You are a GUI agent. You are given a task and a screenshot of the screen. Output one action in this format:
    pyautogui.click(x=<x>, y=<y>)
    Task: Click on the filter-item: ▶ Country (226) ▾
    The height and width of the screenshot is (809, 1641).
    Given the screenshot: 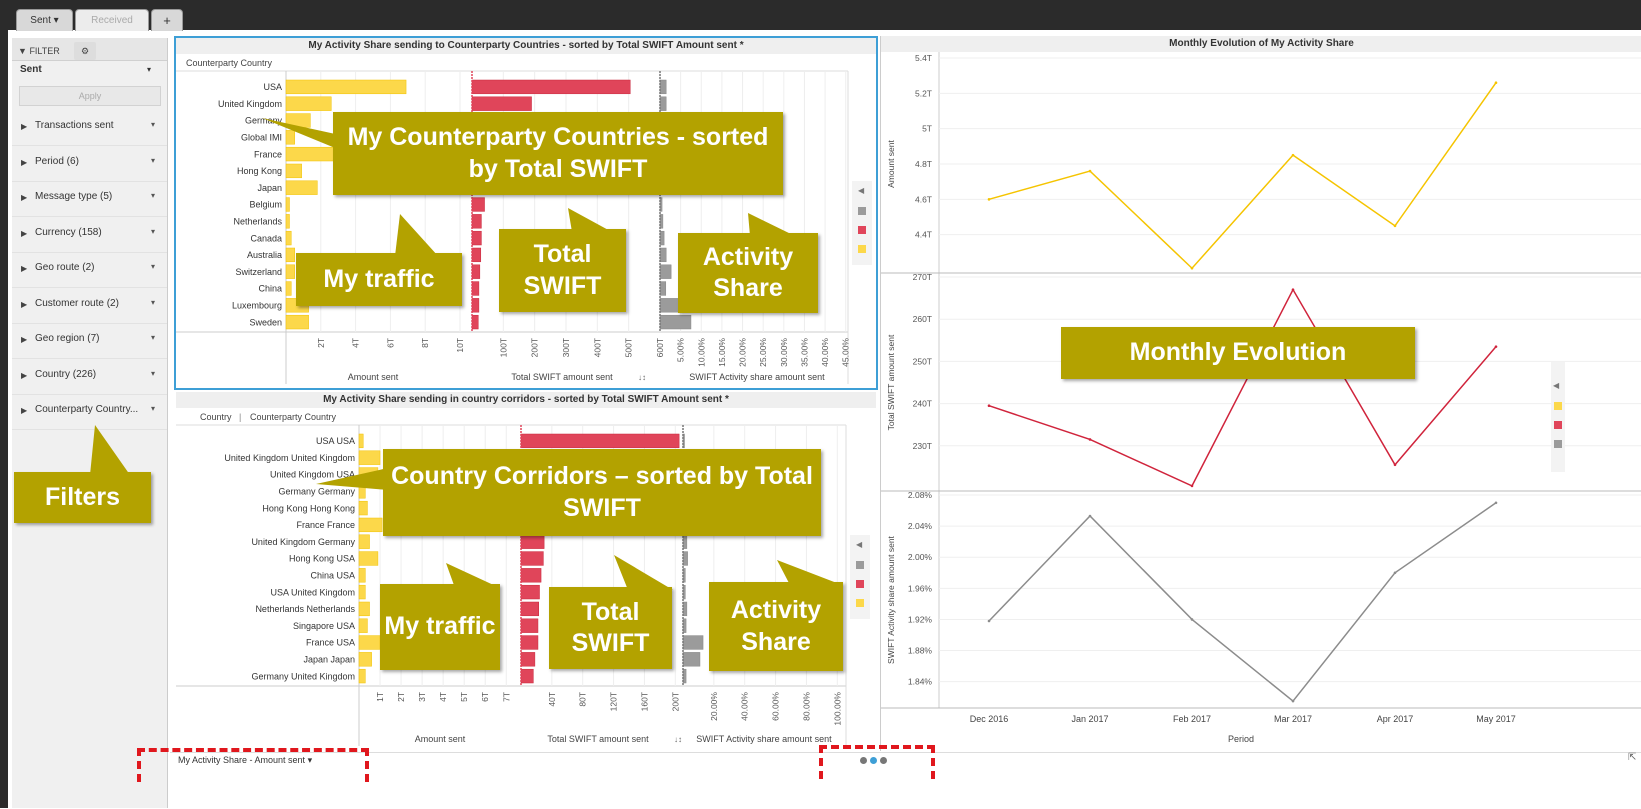 What is the action you would take?
    pyautogui.click(x=89, y=376)
    